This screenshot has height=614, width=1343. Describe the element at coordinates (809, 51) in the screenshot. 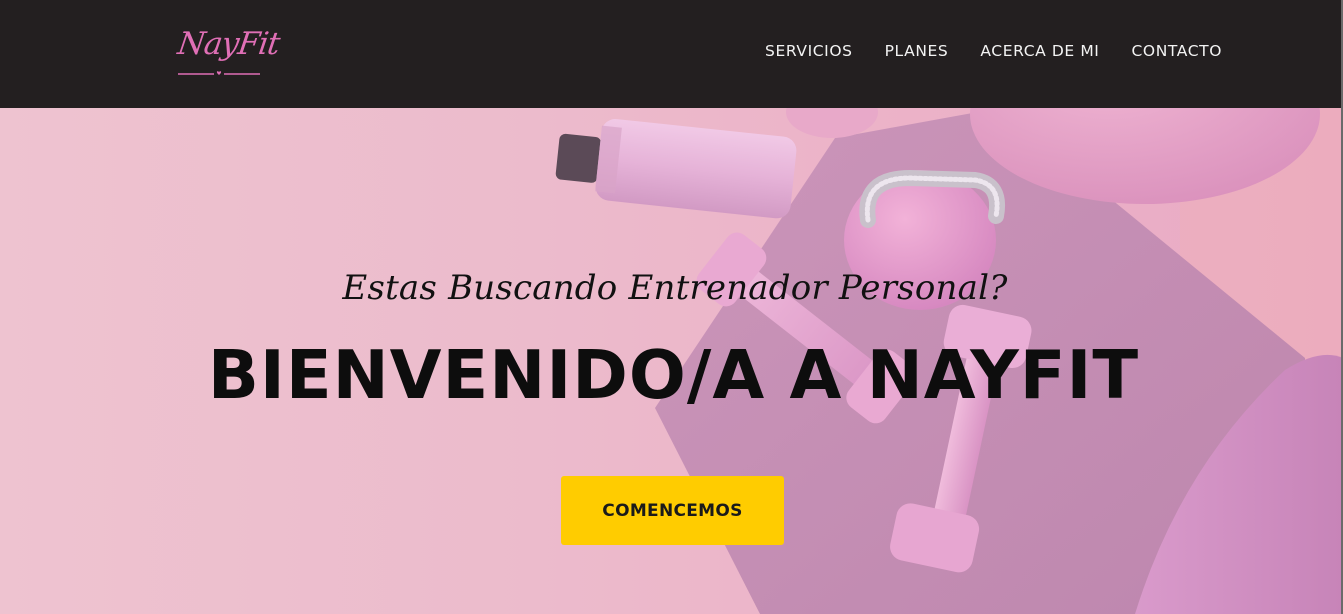

I see `nav-item-servicios: SERVICIOS` at that location.